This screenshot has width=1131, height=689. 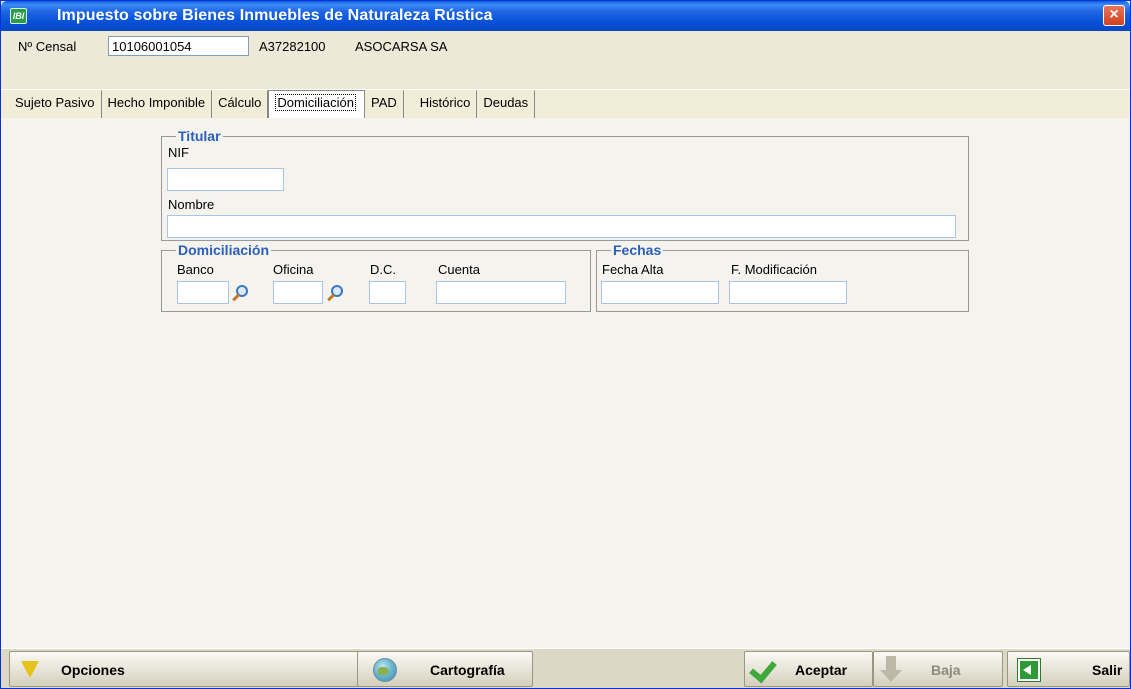 I want to click on opciones-button: Opciones, so click(x=185, y=669).